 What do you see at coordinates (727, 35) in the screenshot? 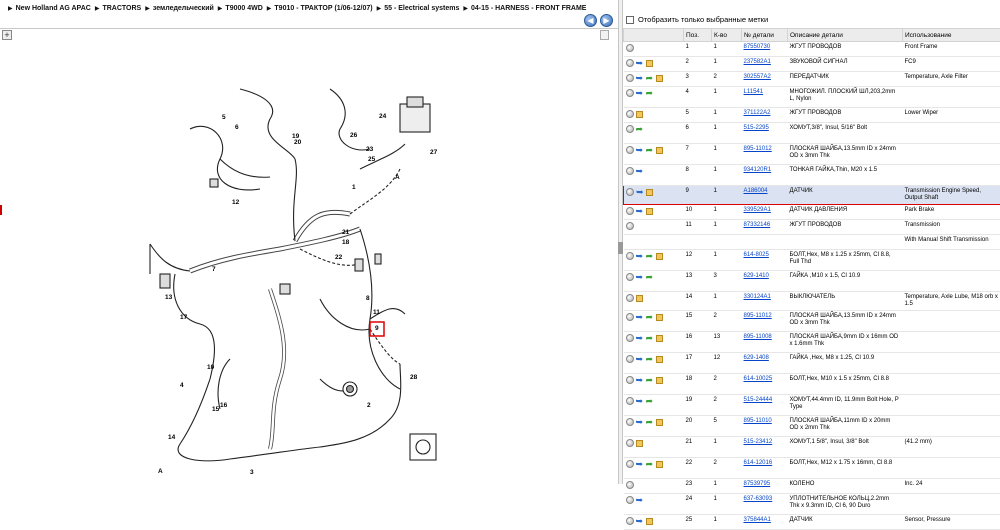
I see `col-header-qty: К-во` at bounding box center [727, 35].